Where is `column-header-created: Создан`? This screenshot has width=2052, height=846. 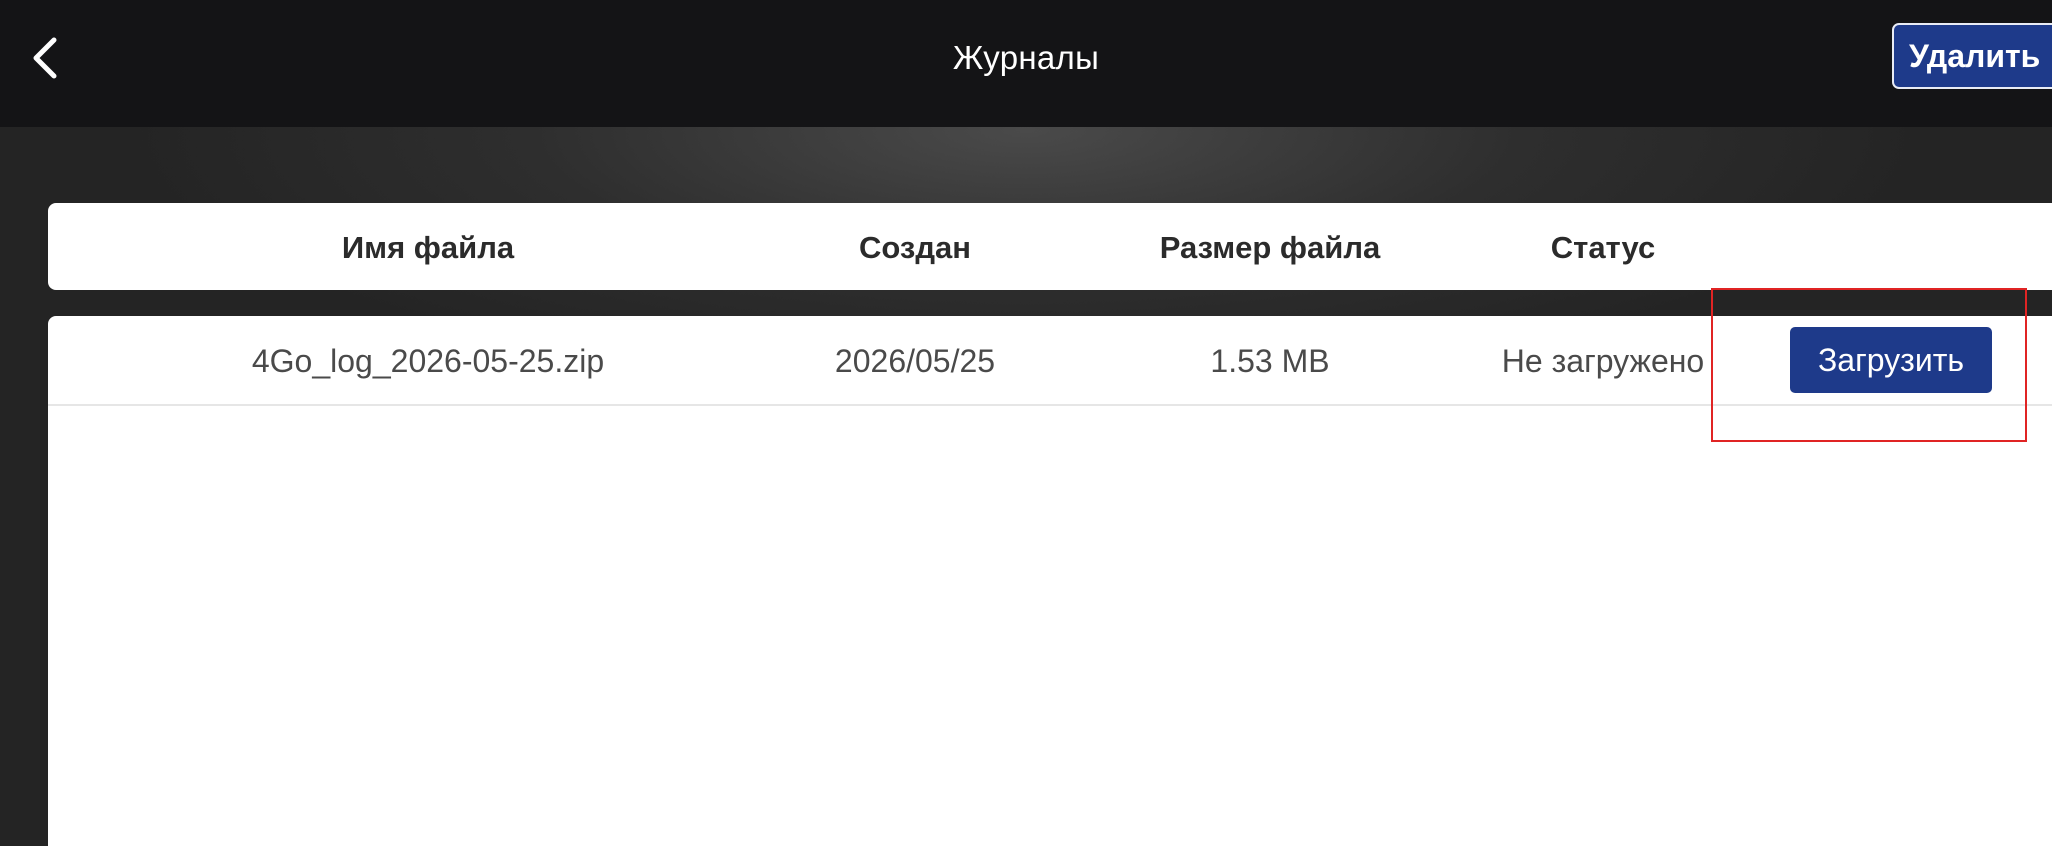 column-header-created: Создан is located at coordinates (915, 247).